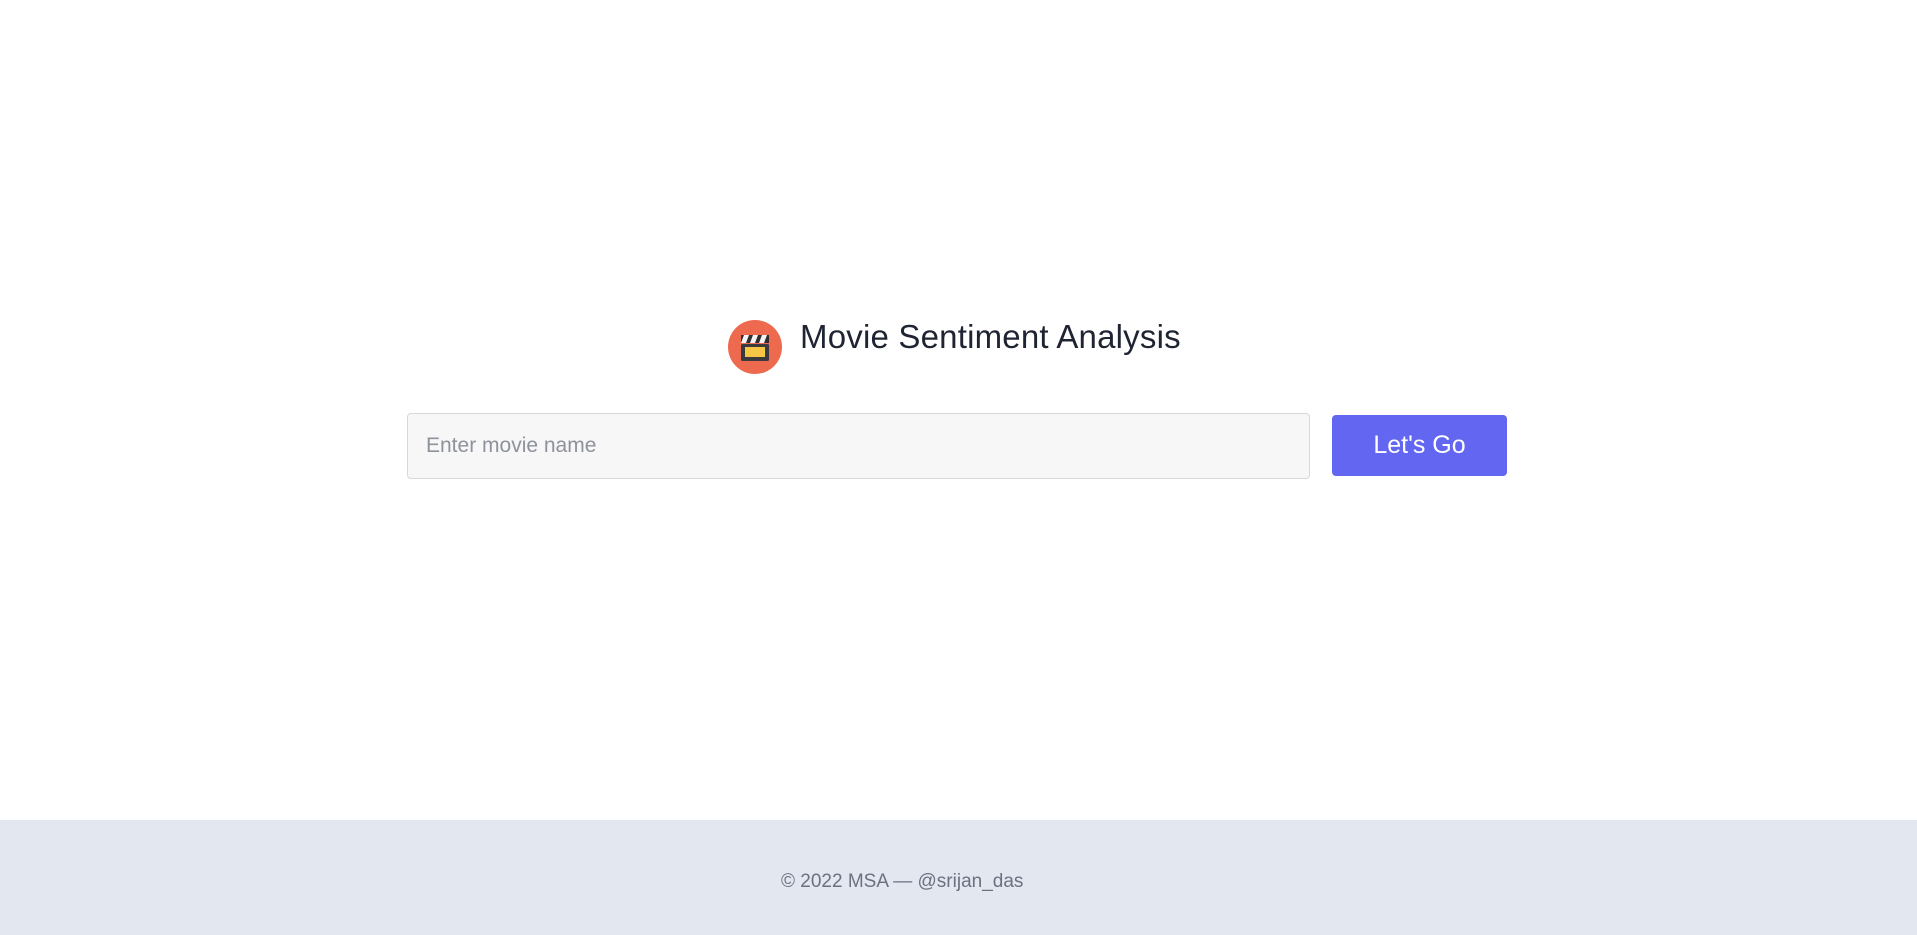 This screenshot has height=935, width=1917. I want to click on brand-header: Movie Sentiment Analysis, so click(954, 345).